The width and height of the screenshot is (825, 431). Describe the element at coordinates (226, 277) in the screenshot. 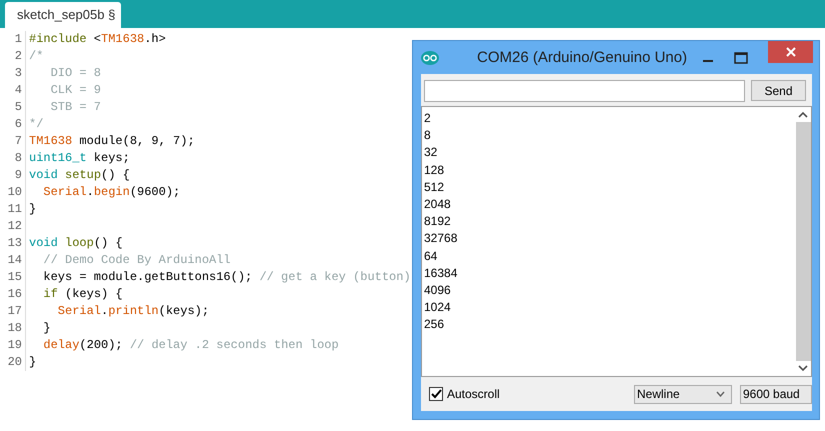

I see `code-line: keys = module.getButtons16(); // get a key (button)` at that location.